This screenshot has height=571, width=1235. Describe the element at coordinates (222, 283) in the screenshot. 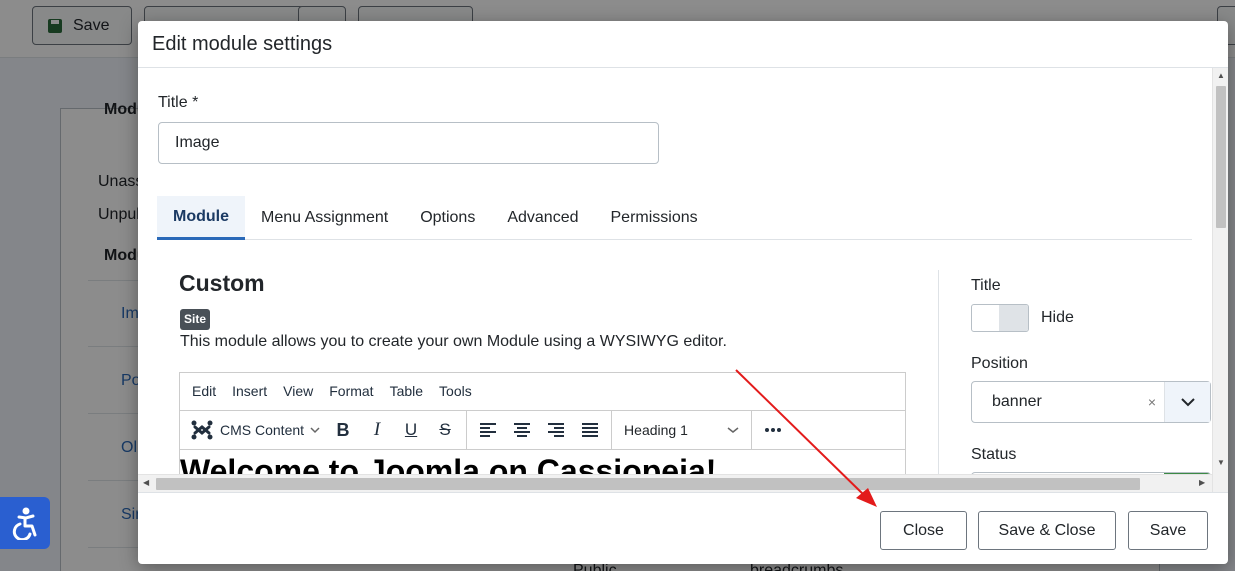

I see `module-type-title: Custom` at that location.